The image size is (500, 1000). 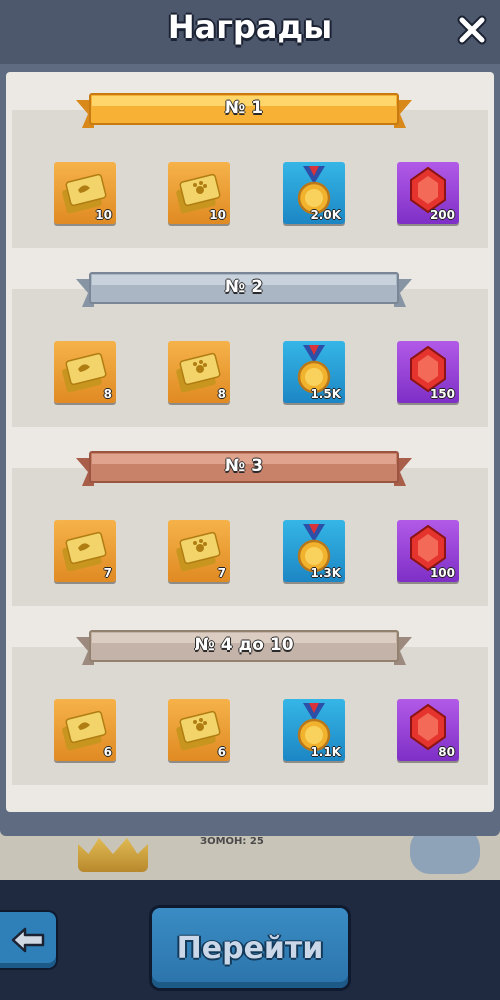 I want to click on reward-count: 150, so click(x=442, y=394).